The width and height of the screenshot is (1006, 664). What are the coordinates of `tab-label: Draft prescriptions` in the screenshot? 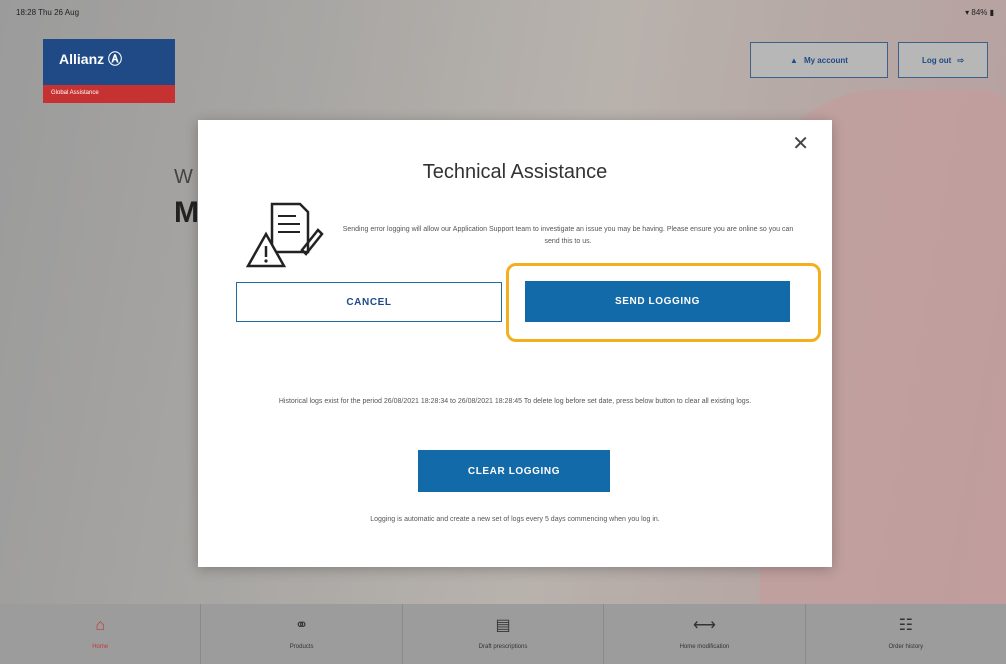 It's located at (503, 647).